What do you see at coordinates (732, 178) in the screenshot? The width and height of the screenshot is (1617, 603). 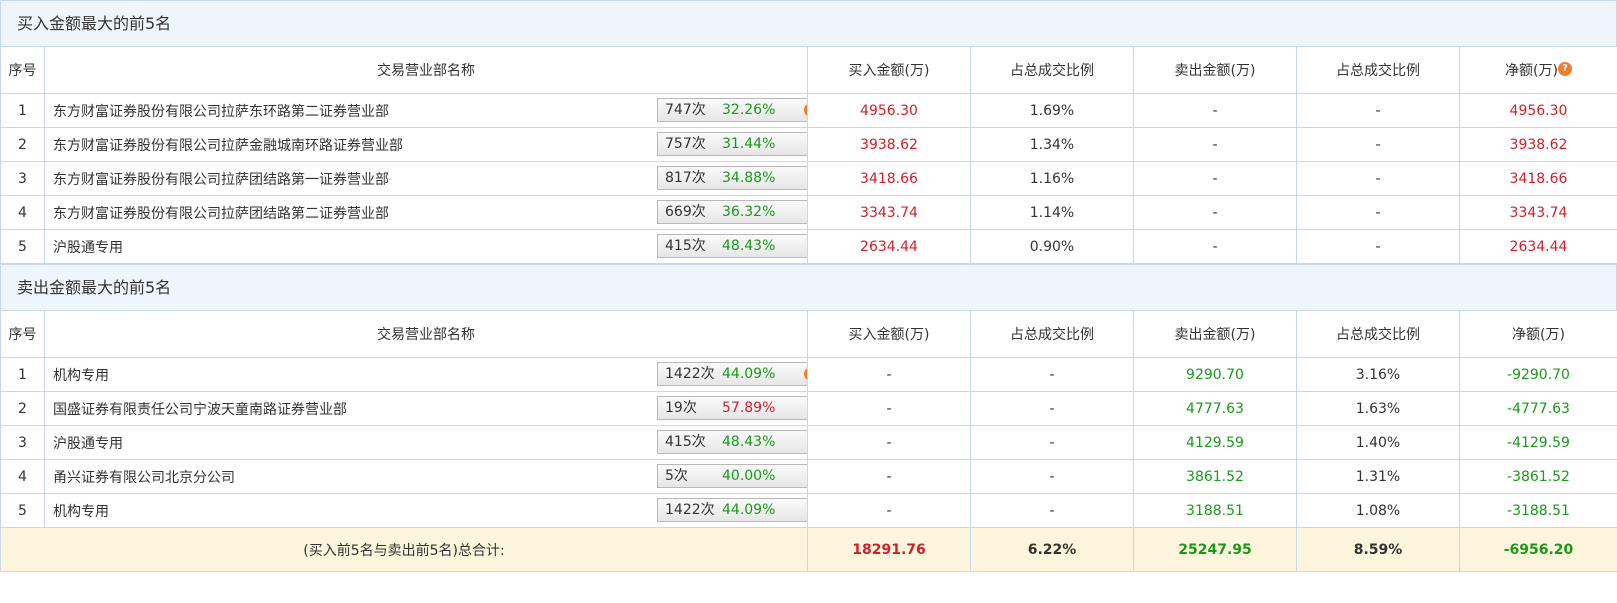 I see `stat-box: 817次 34.88%` at bounding box center [732, 178].